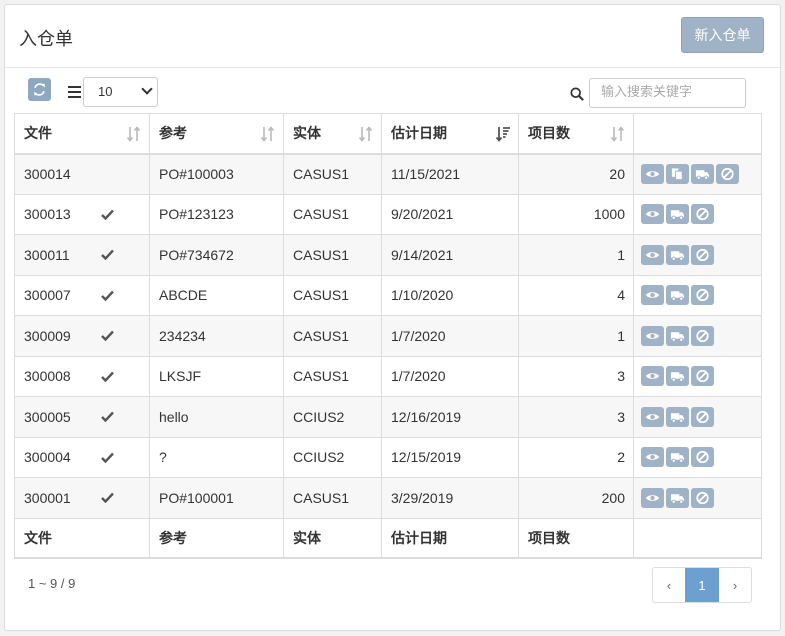  I want to click on page-size-select: 10, so click(120, 92).